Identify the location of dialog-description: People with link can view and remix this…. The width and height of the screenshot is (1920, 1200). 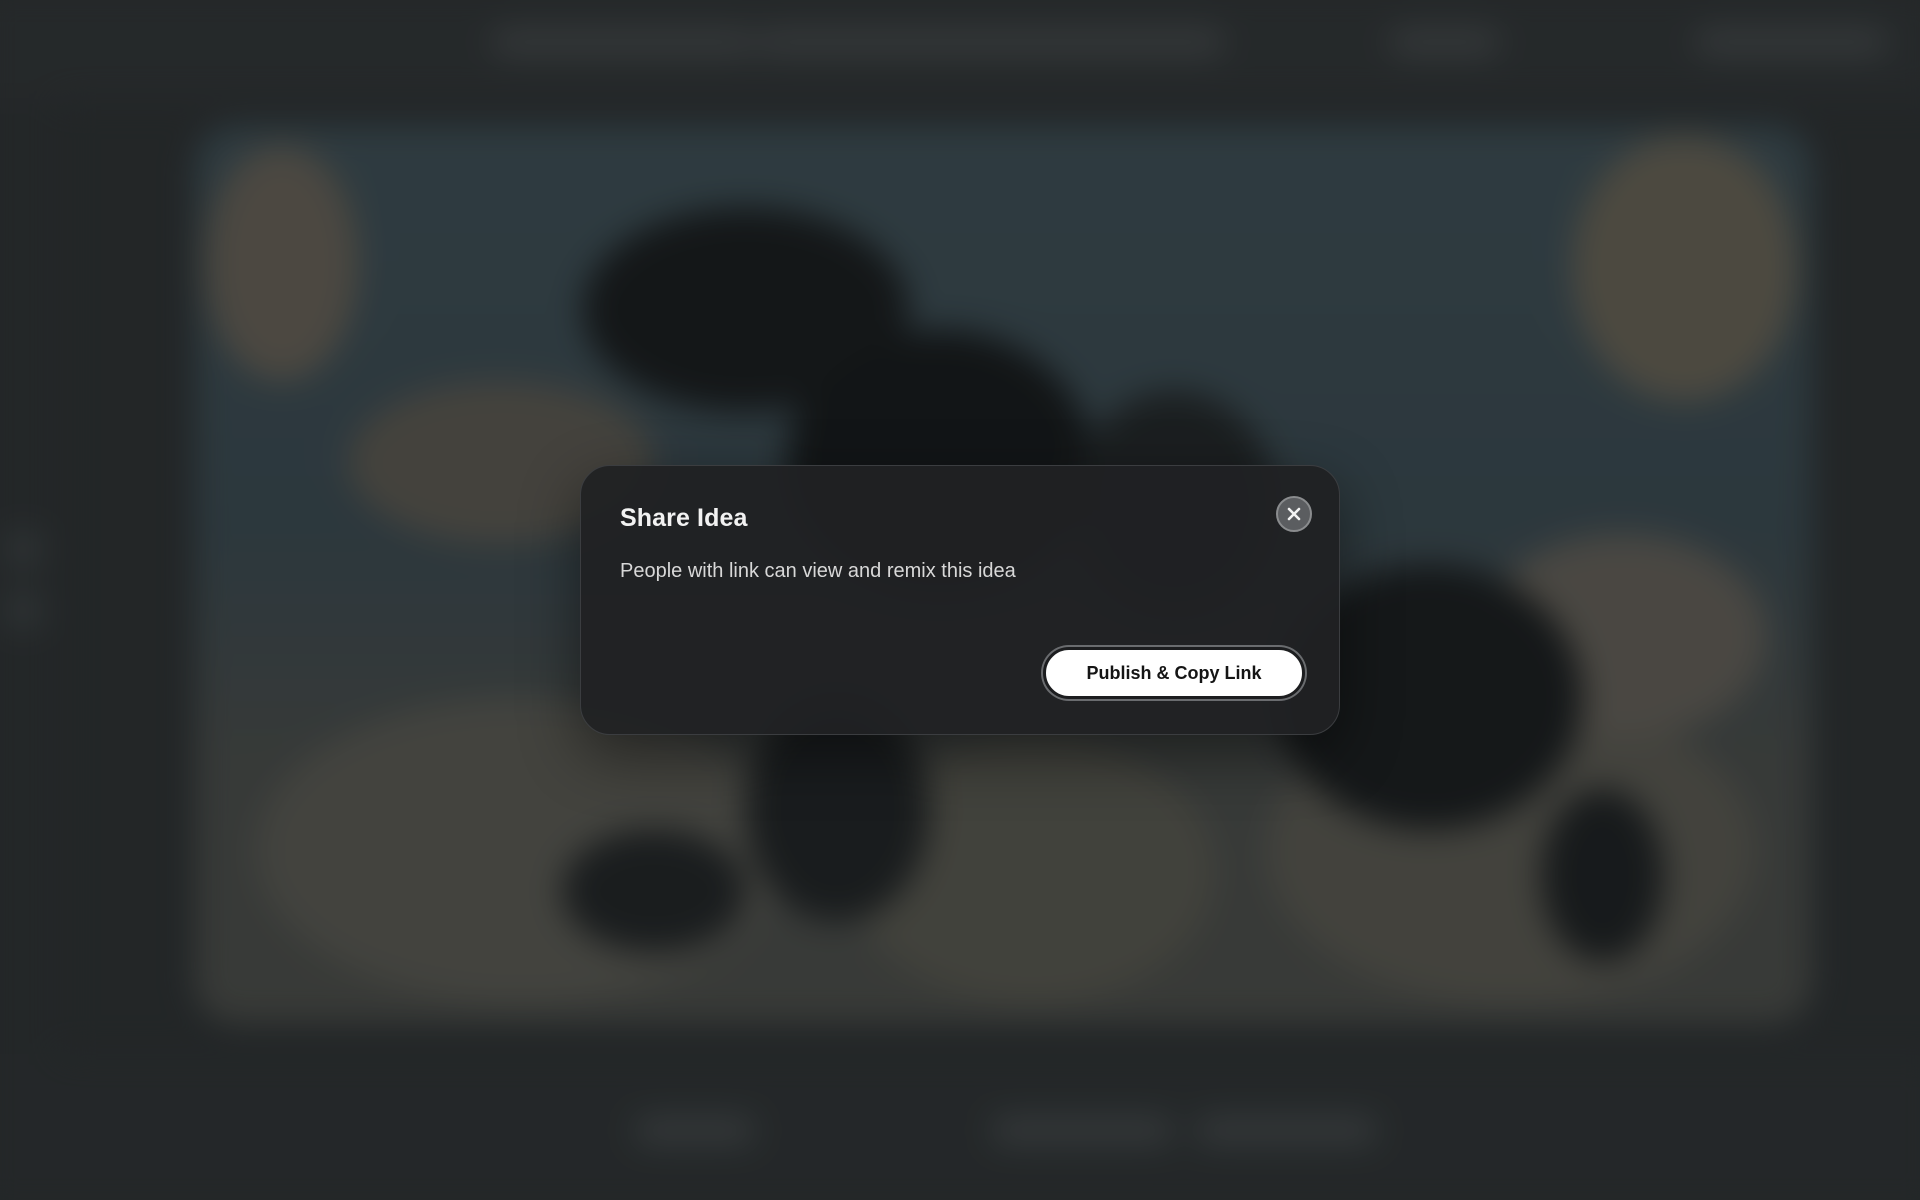
(818, 571).